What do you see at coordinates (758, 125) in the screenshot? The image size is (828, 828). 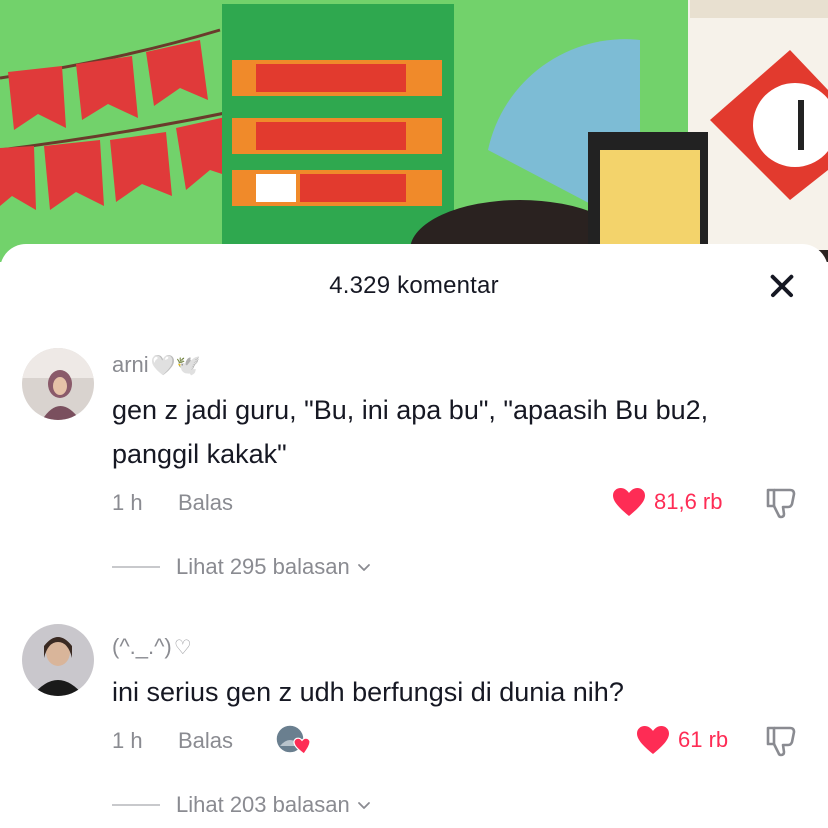 I see `clock-poster` at bounding box center [758, 125].